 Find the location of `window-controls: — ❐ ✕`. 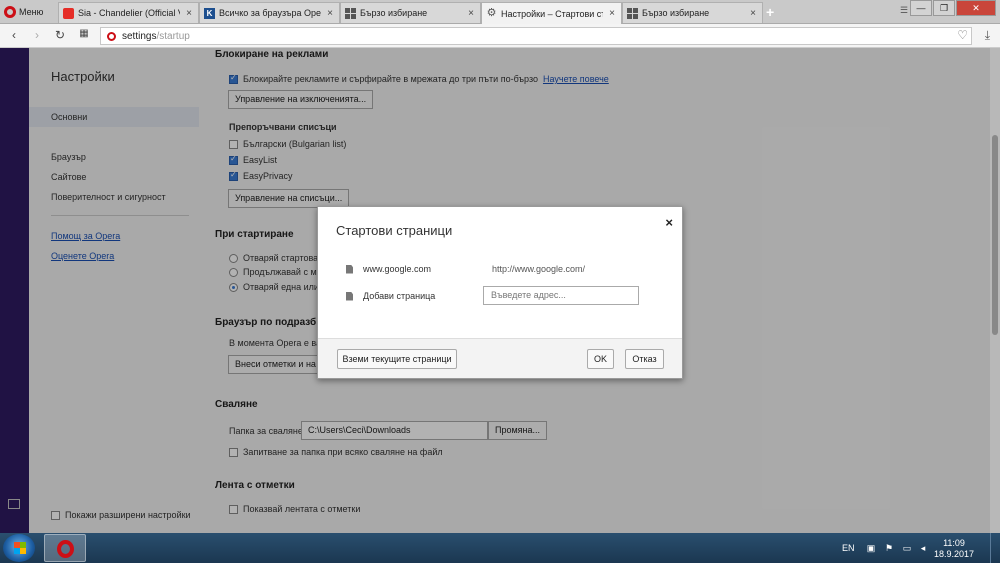

window-controls: — ❐ ✕ is located at coordinates (952, 8).